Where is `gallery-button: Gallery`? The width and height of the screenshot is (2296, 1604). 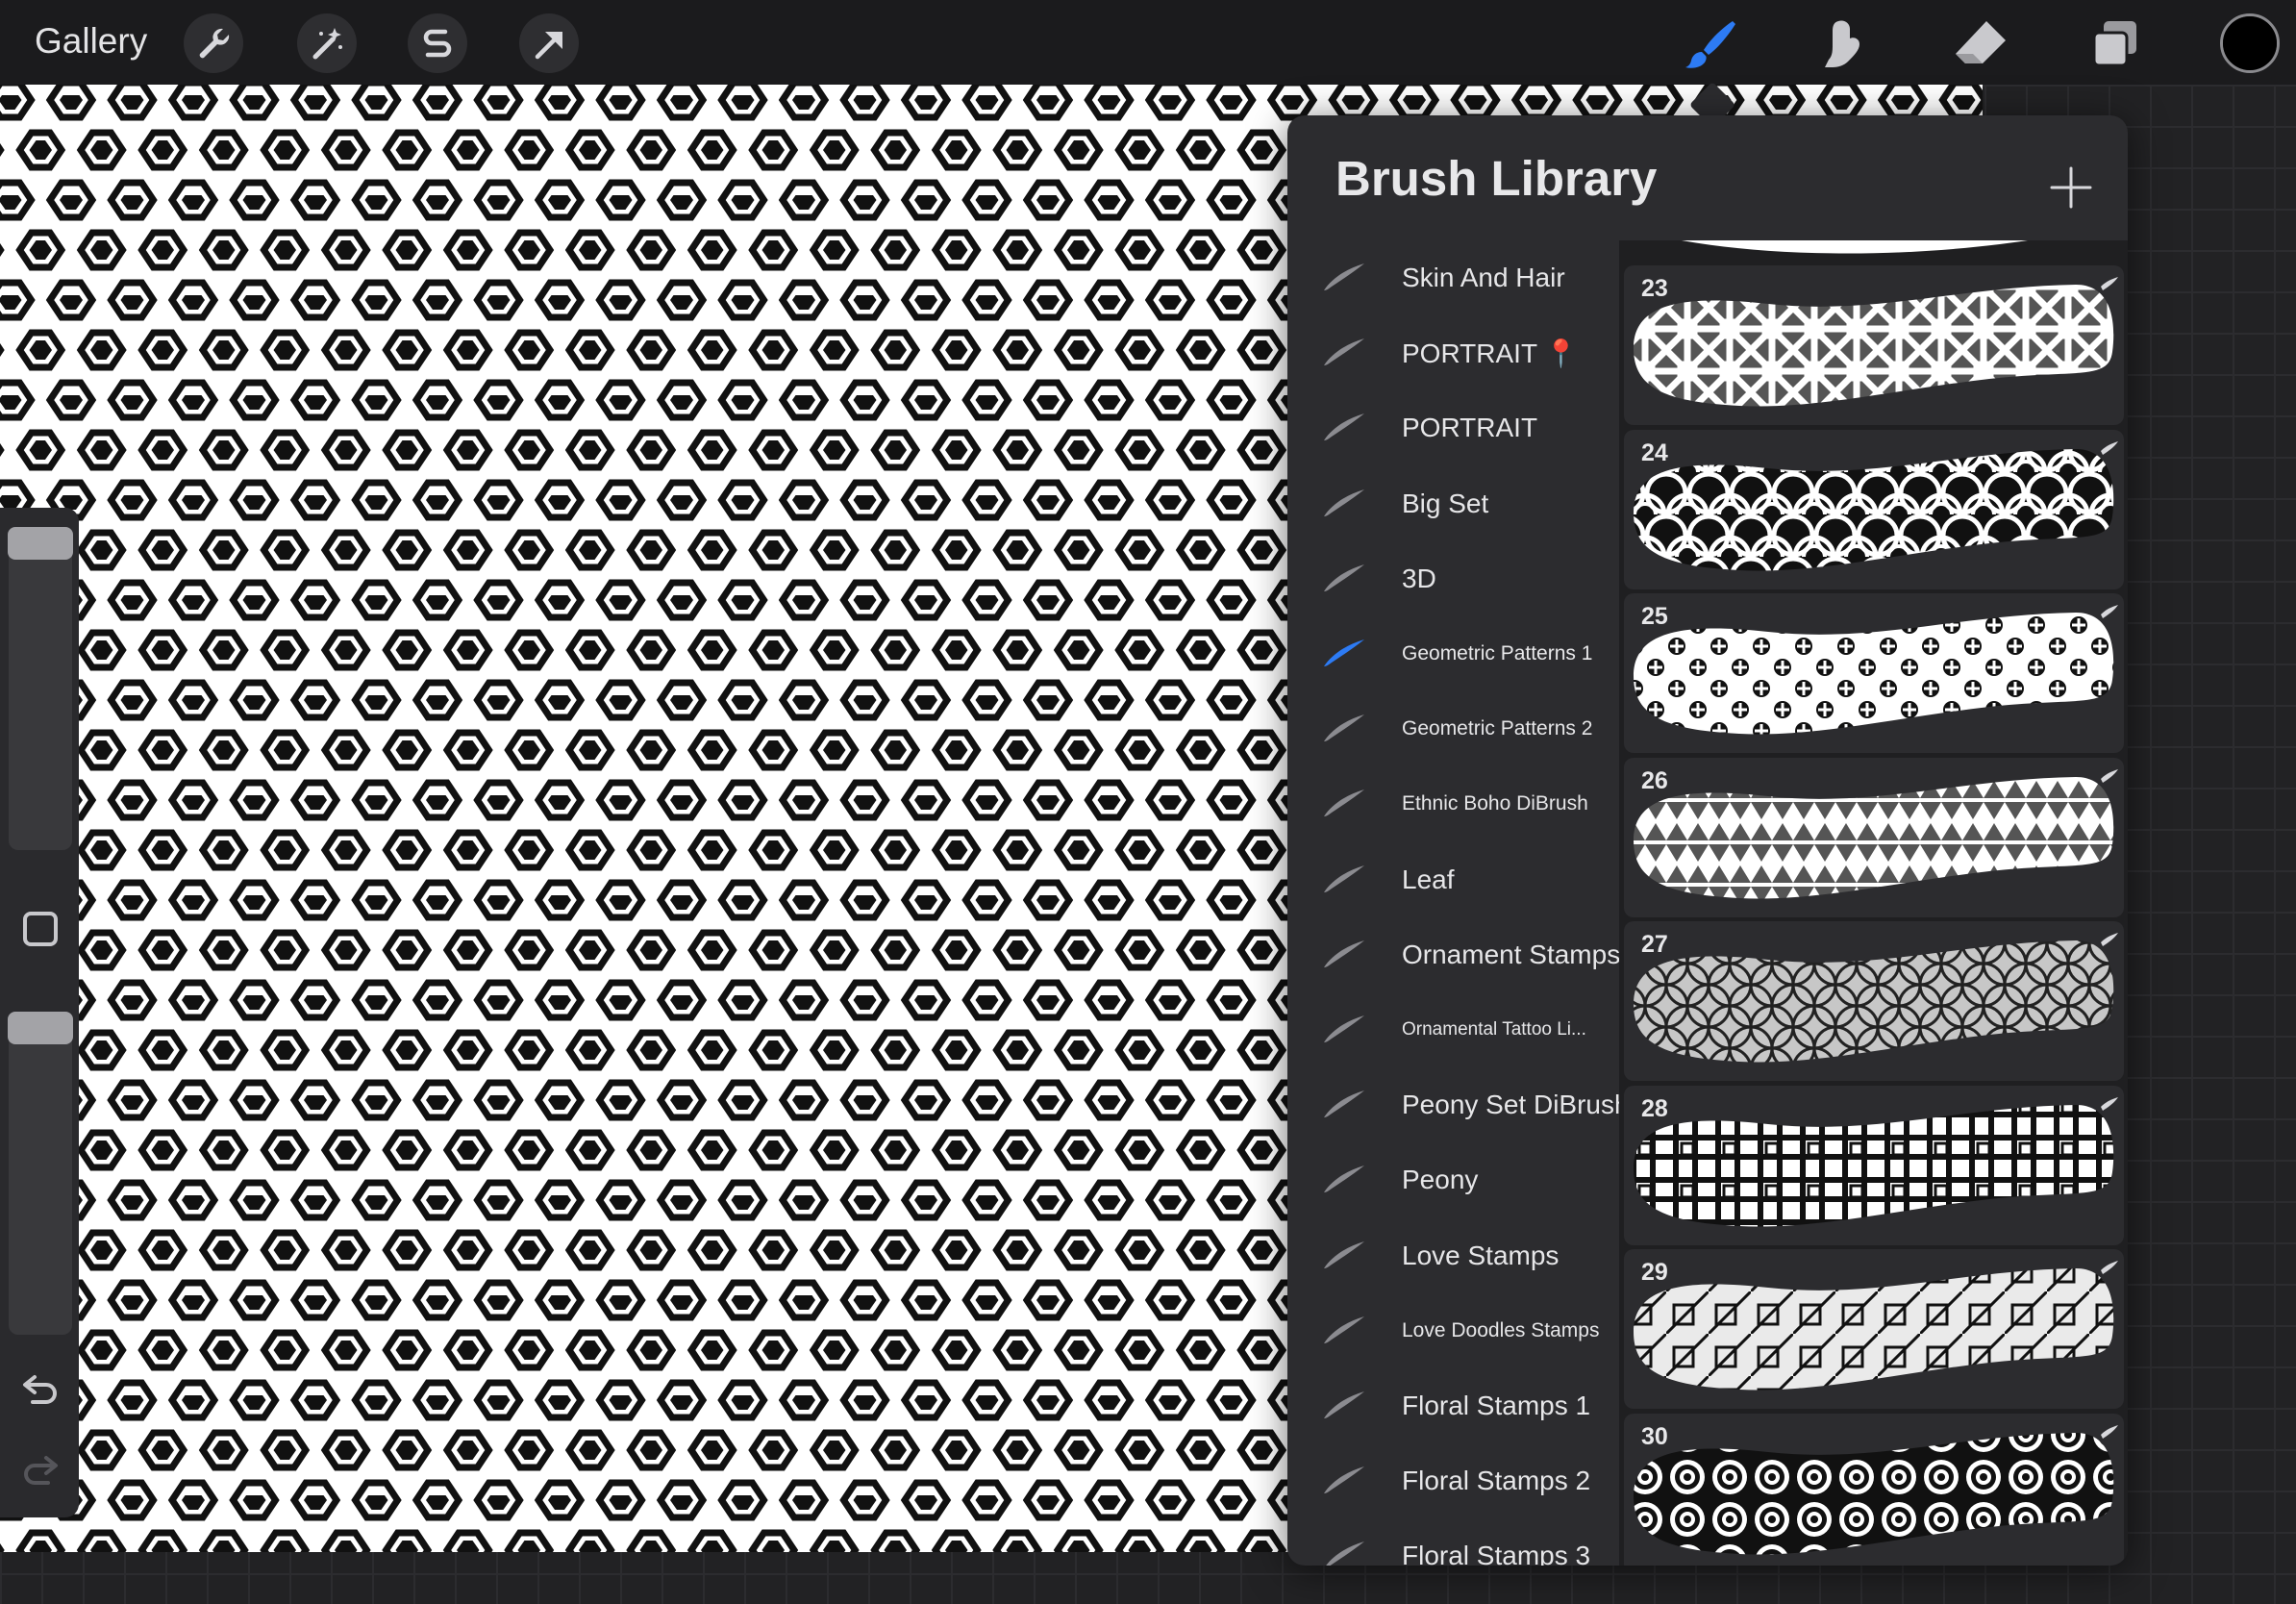 gallery-button: Gallery is located at coordinates (91, 41).